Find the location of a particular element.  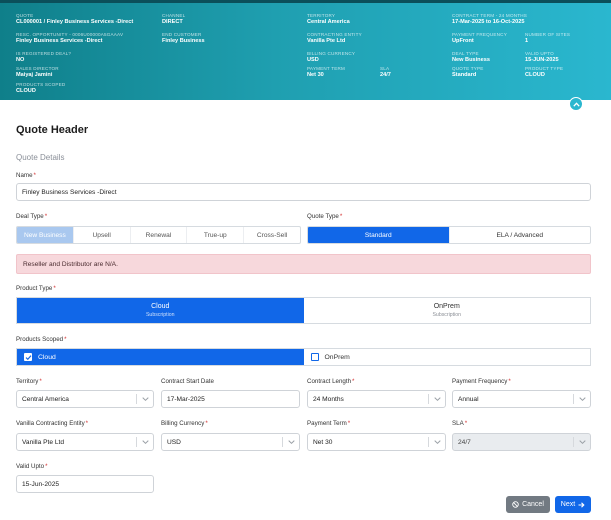

name-value: Finley Business Services -Direct is located at coordinates (69, 192).